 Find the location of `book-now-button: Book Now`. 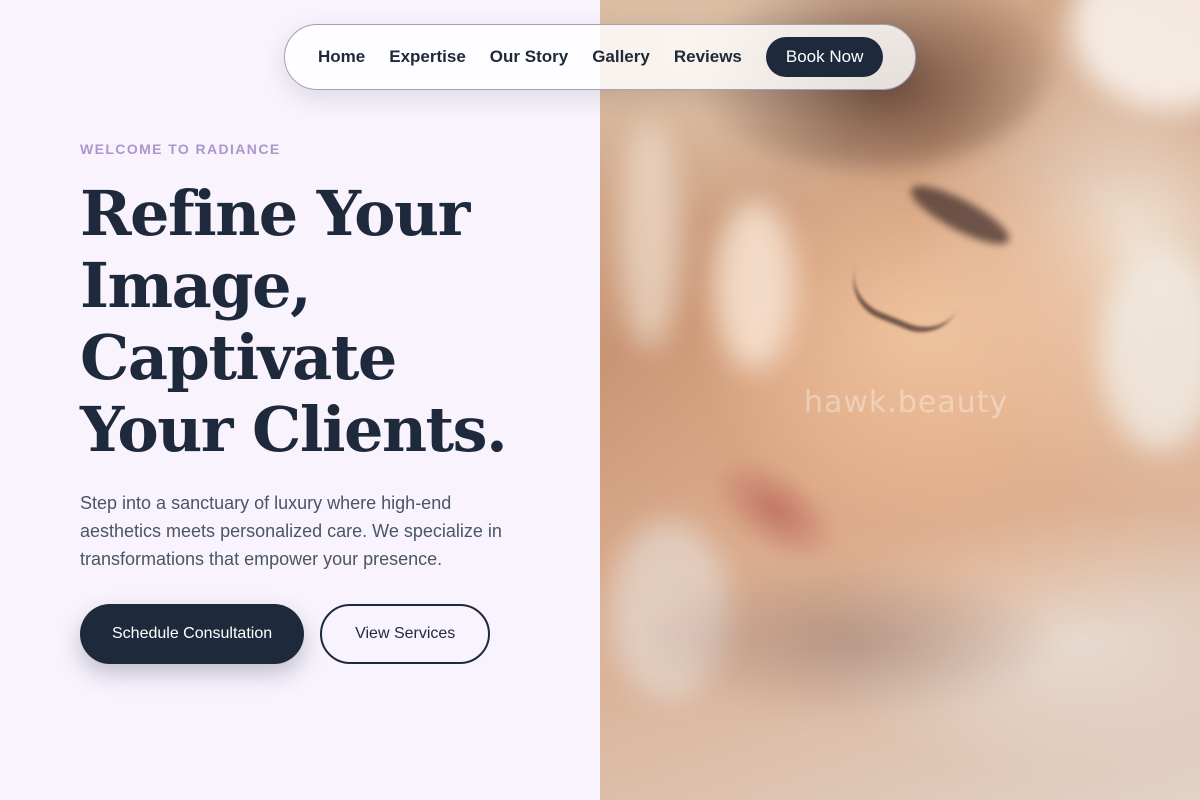

book-now-button: Book Now is located at coordinates (824, 57).